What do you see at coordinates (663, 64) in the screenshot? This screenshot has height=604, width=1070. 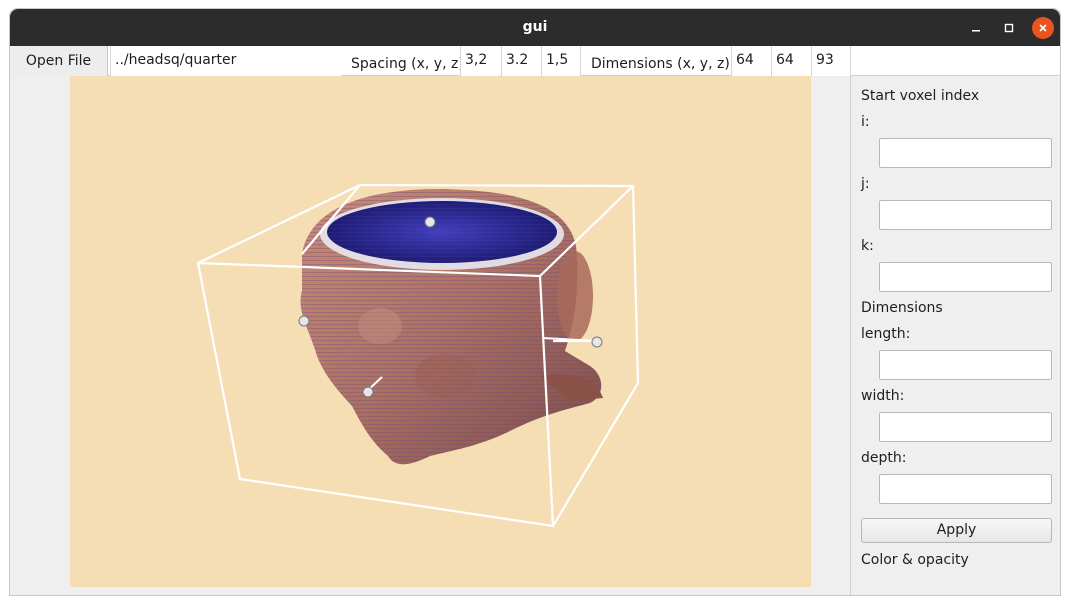 I see `dimensions-label: Dimensions (x, y, z):` at bounding box center [663, 64].